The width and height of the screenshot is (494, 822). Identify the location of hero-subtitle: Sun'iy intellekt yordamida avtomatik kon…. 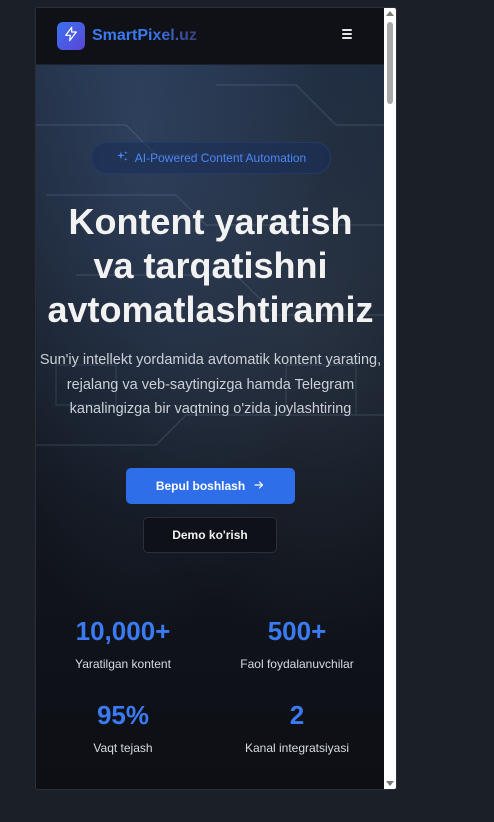
(210, 384).